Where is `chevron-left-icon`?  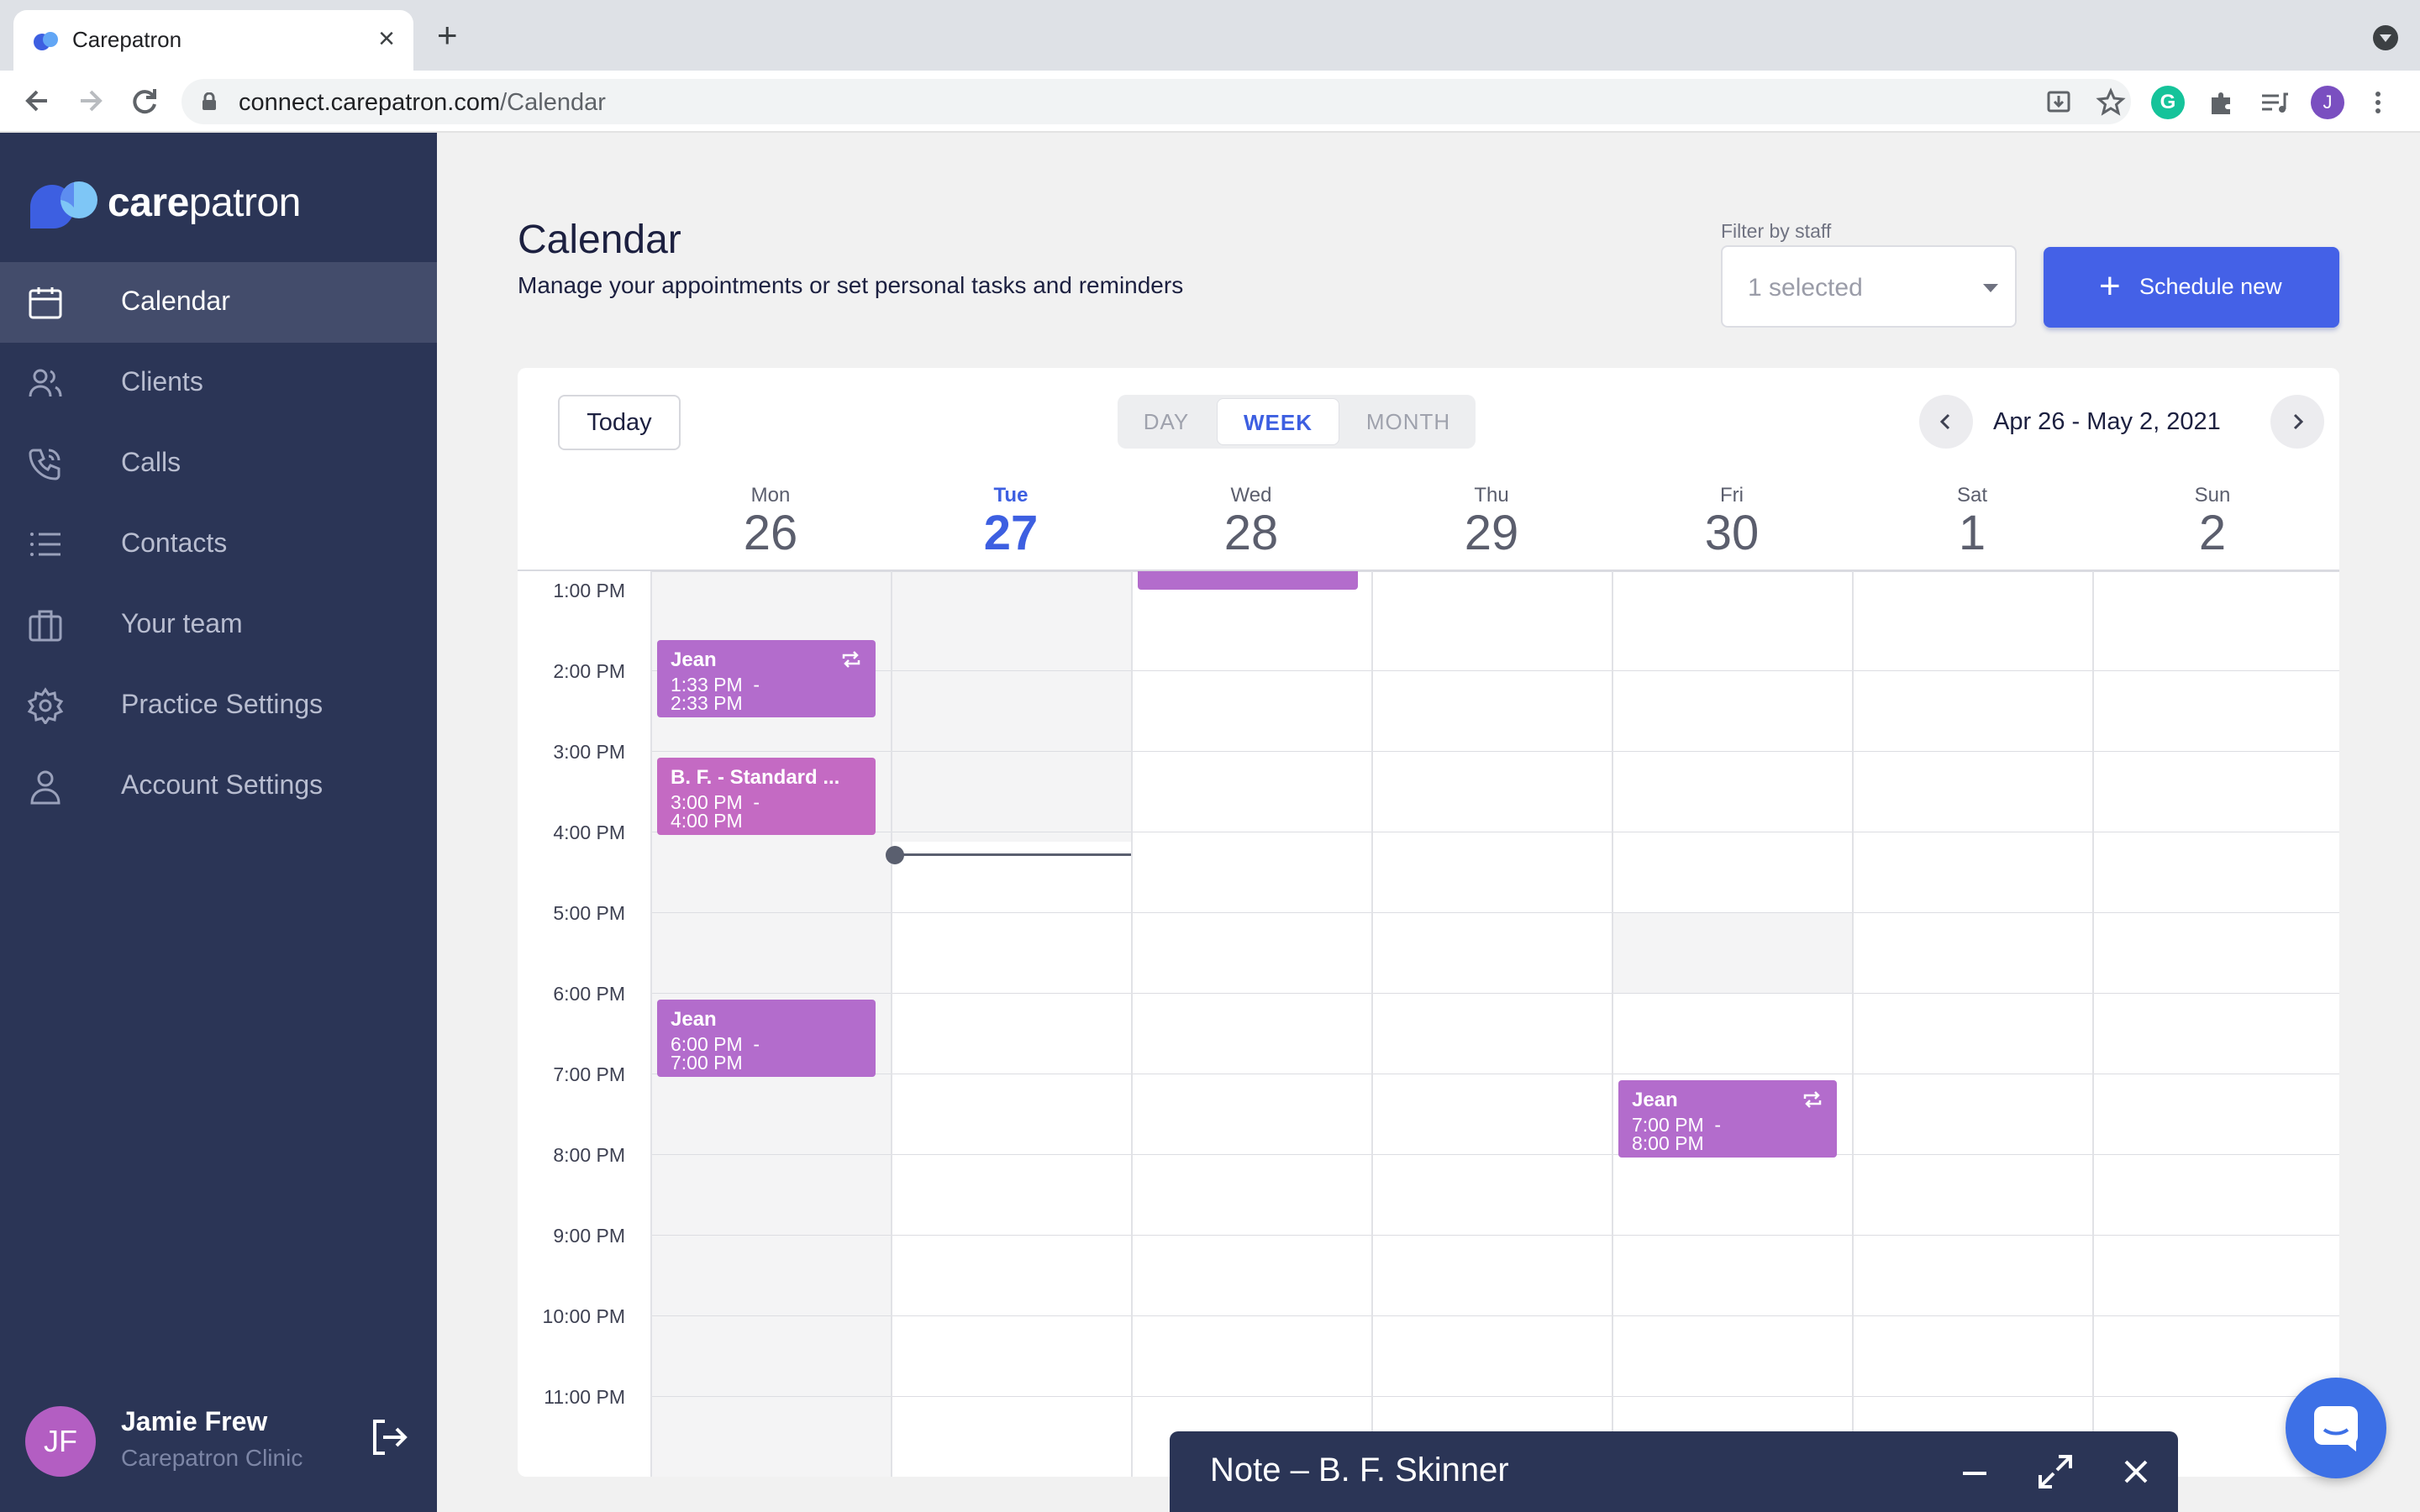 chevron-left-icon is located at coordinates (1946, 422).